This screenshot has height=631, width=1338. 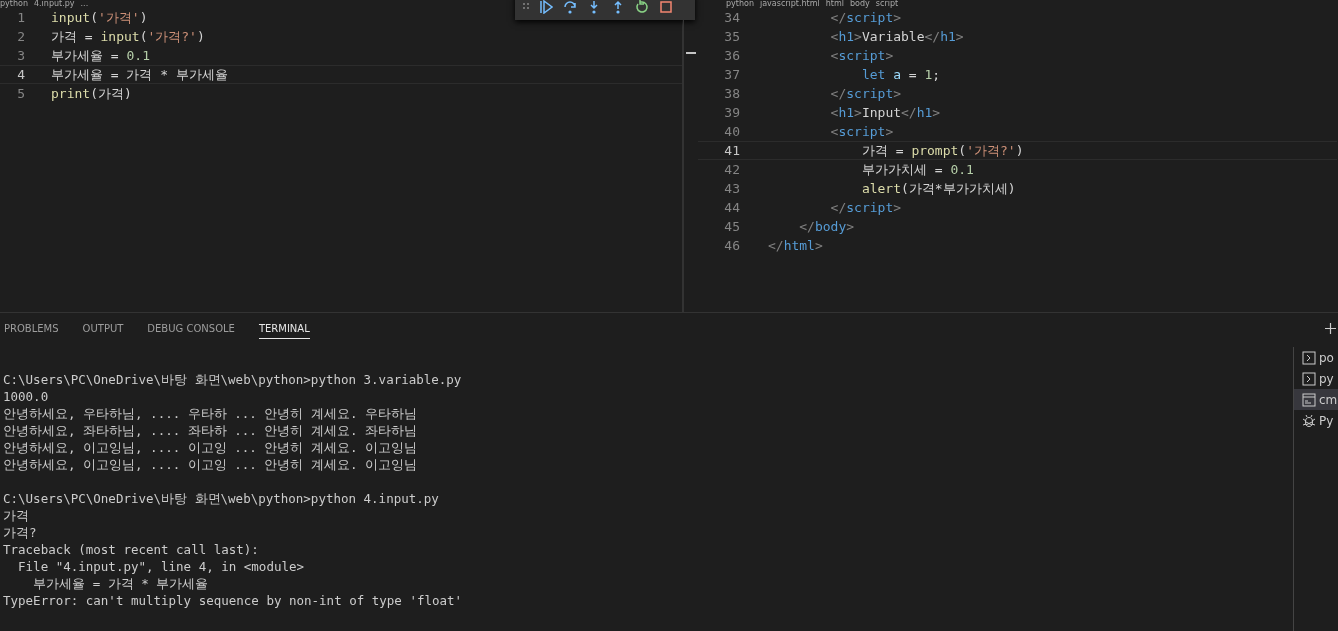 I want to click on scroll-marker, so click(x=691, y=53).